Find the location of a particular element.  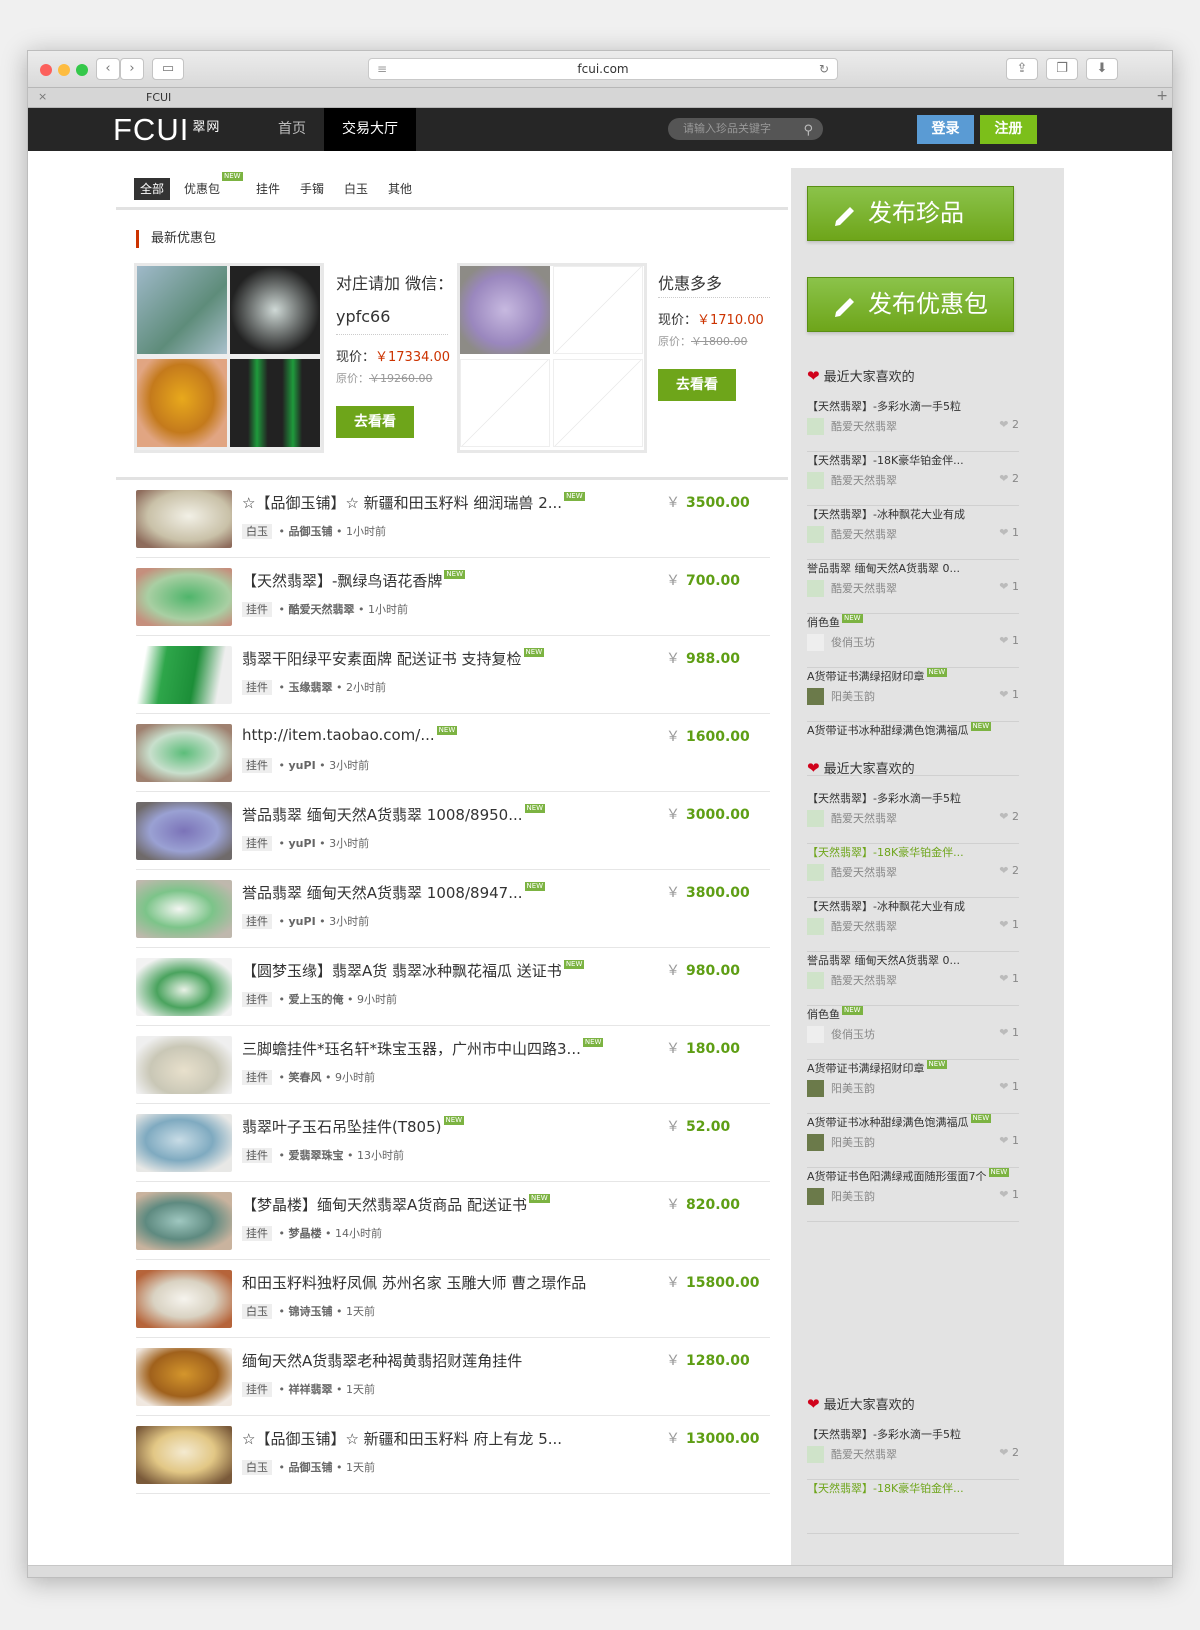

product-title: 翡翠干阳绿平安素面牌 配送证书 支持复检 NEW is located at coordinates (393, 658).